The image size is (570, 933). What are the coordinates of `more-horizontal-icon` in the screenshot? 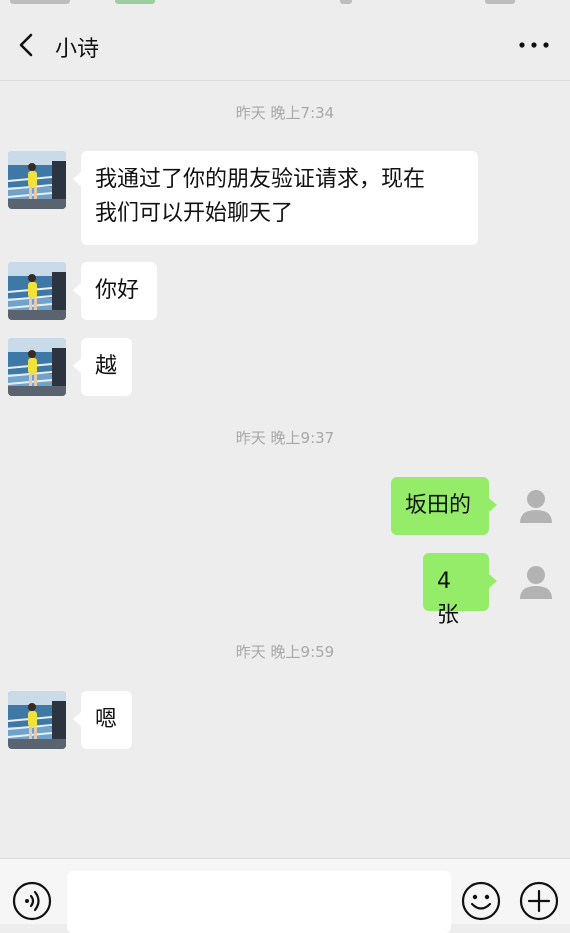 It's located at (534, 45).